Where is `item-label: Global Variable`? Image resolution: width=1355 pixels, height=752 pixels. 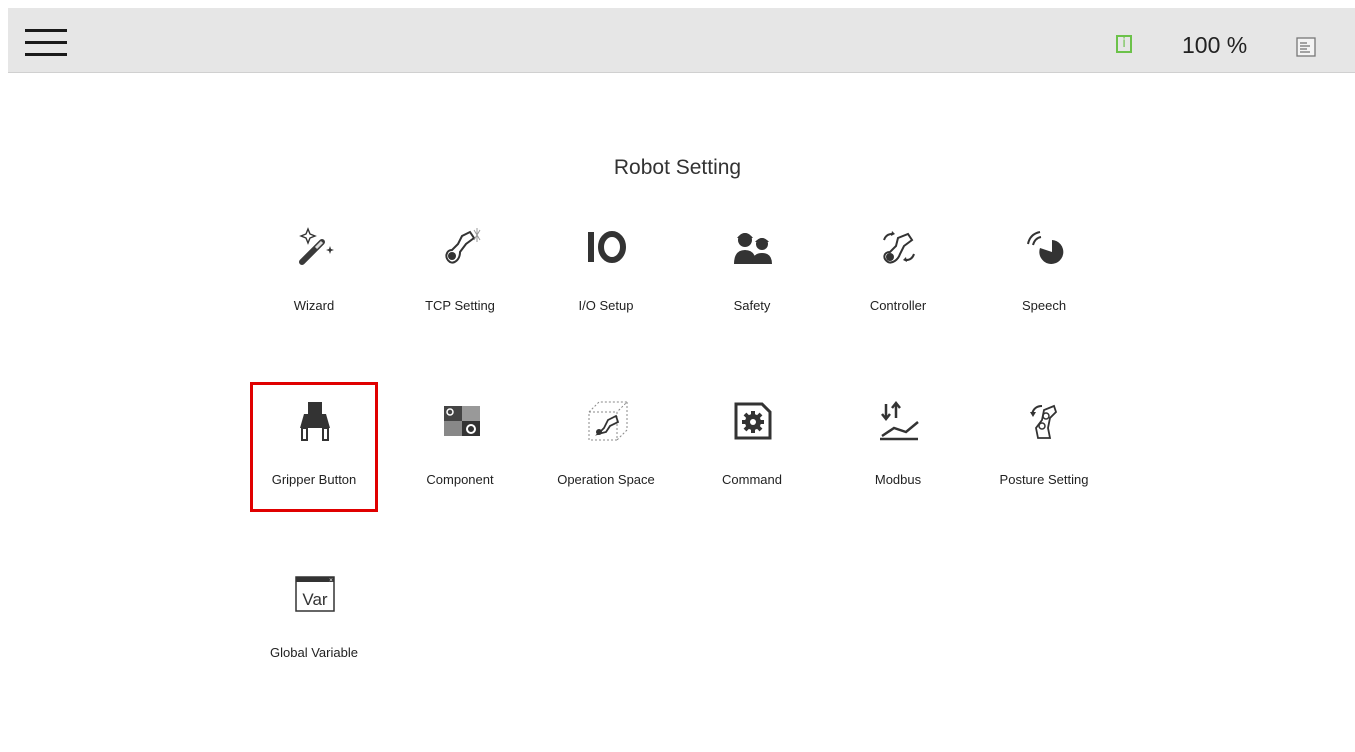
item-label: Global Variable is located at coordinates (314, 652).